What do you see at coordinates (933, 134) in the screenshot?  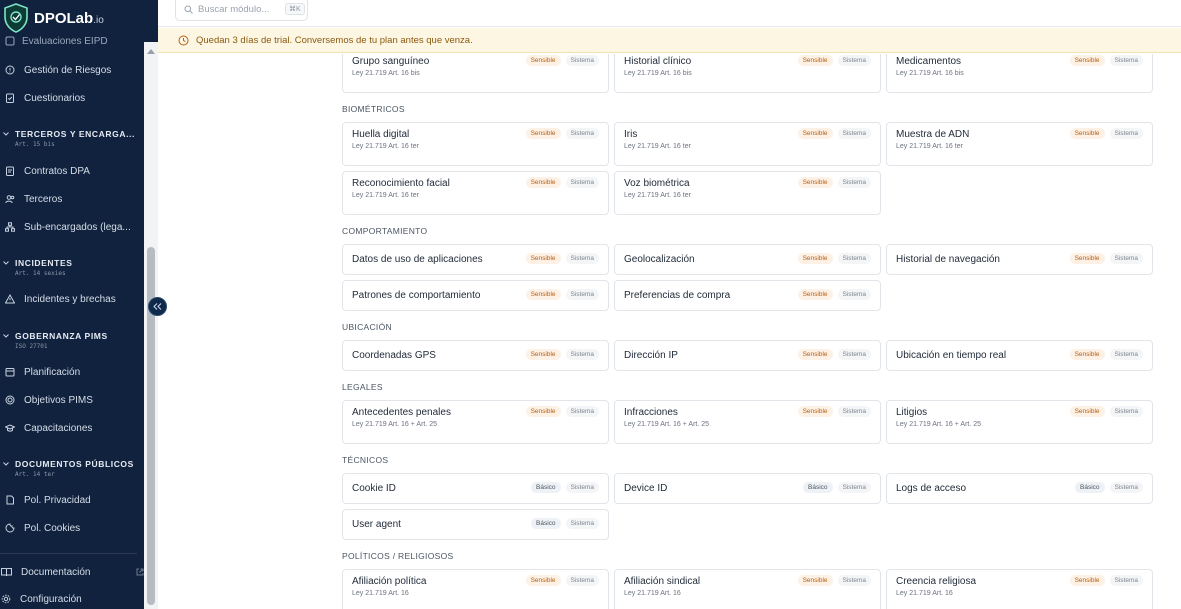 I see `card-name: Muestra de ADN` at bounding box center [933, 134].